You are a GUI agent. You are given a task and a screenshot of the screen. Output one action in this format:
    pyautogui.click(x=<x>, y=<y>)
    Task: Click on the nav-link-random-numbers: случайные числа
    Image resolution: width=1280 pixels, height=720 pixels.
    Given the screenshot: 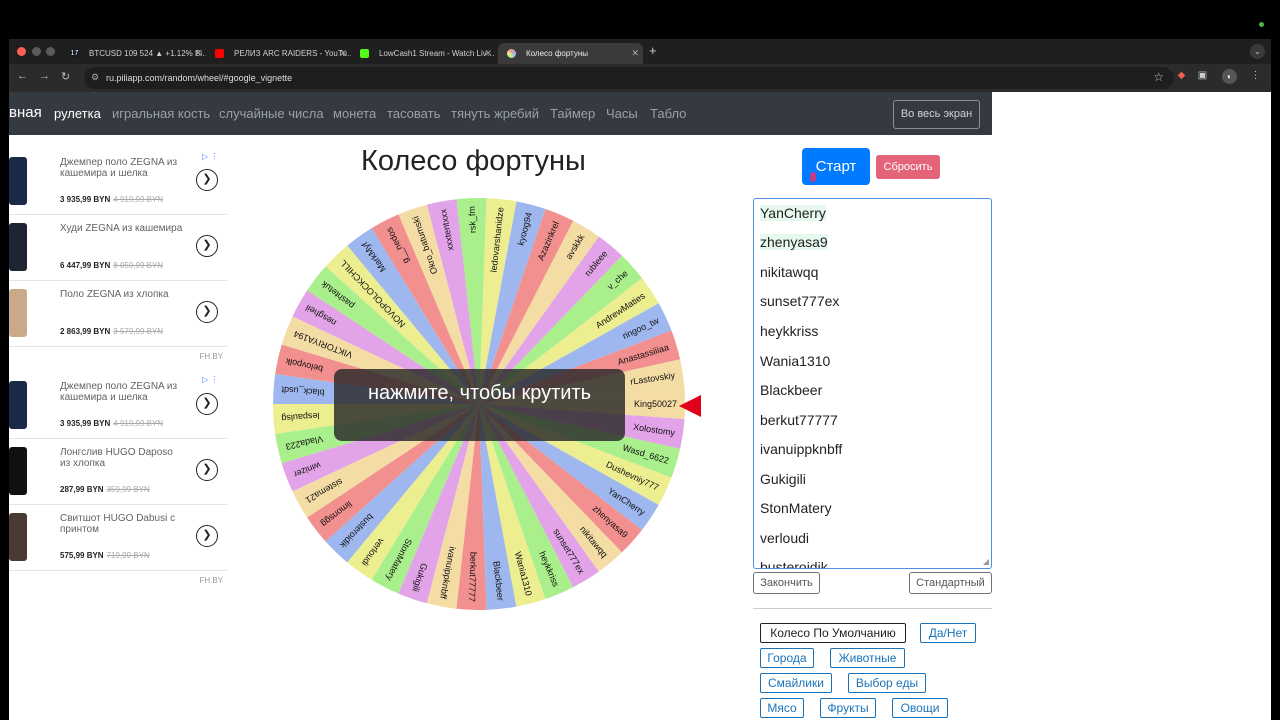 What is the action you would take?
    pyautogui.click(x=271, y=113)
    